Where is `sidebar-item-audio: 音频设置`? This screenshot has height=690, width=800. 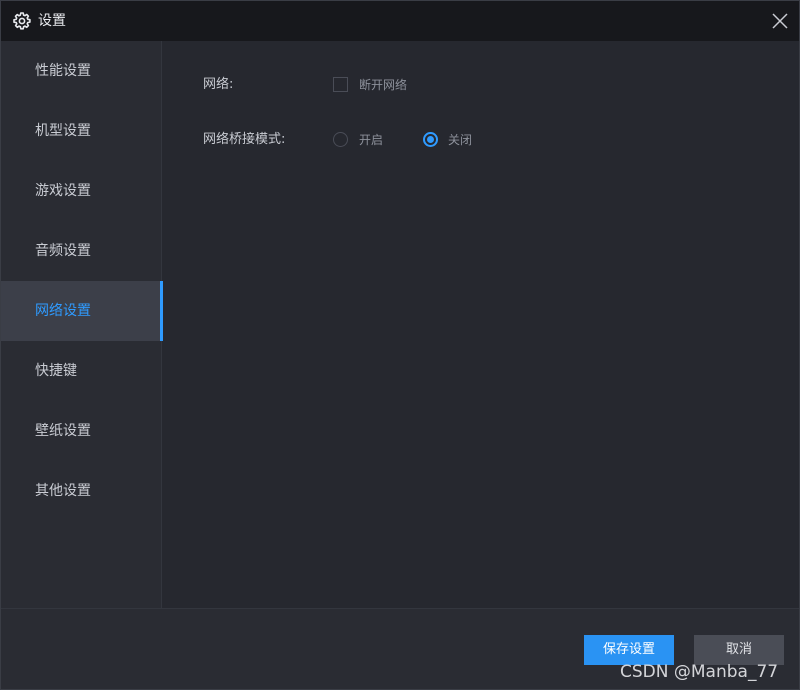 sidebar-item-audio: 音频设置 is located at coordinates (81, 251).